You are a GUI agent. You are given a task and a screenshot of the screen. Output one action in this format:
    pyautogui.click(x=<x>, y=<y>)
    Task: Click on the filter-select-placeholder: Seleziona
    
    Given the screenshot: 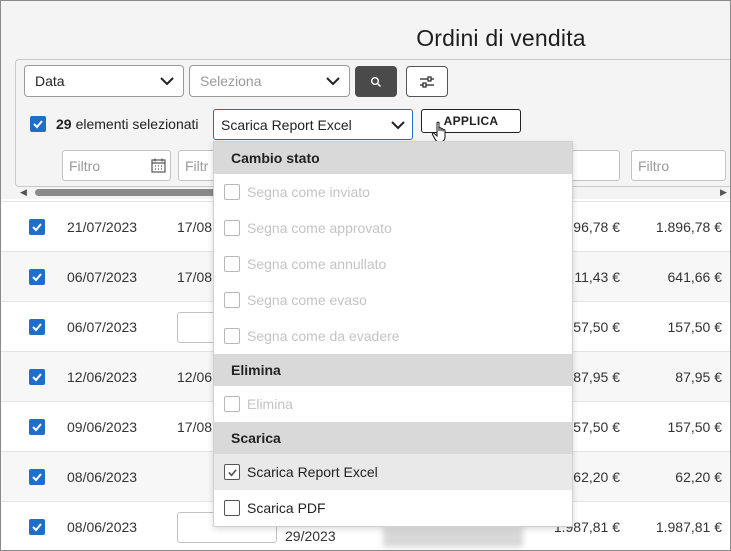 What is the action you would take?
    pyautogui.click(x=231, y=81)
    